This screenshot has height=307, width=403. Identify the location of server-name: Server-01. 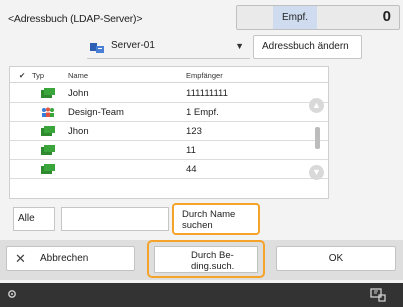
(133, 45).